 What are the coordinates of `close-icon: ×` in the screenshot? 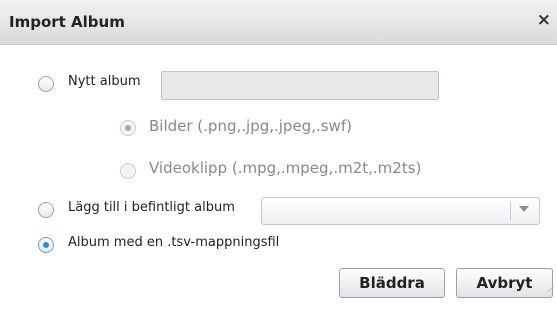 It's located at (544, 20).